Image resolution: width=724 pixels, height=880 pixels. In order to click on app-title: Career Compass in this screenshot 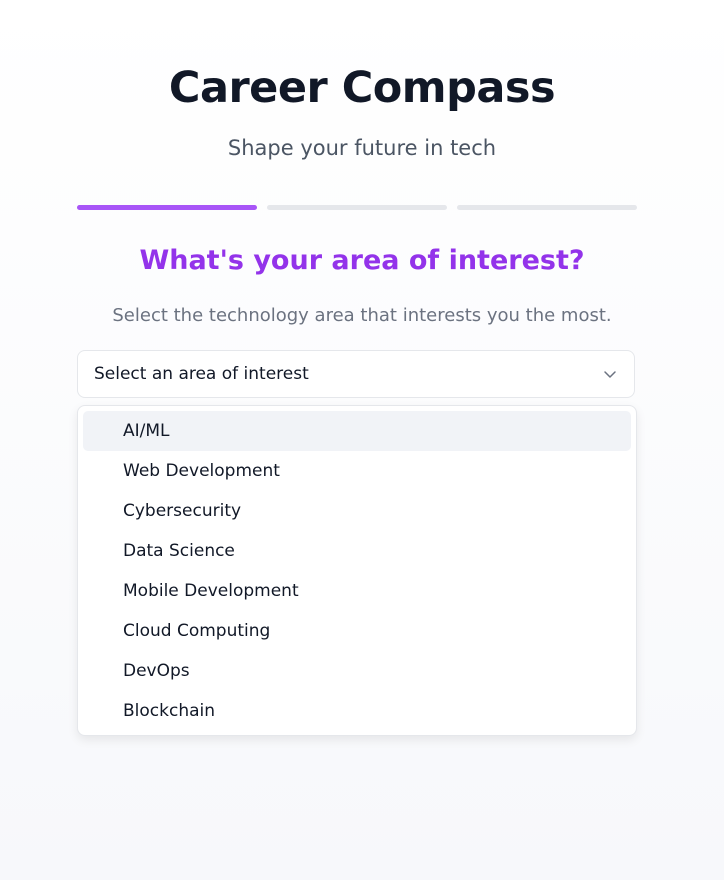, I will do `click(362, 88)`.